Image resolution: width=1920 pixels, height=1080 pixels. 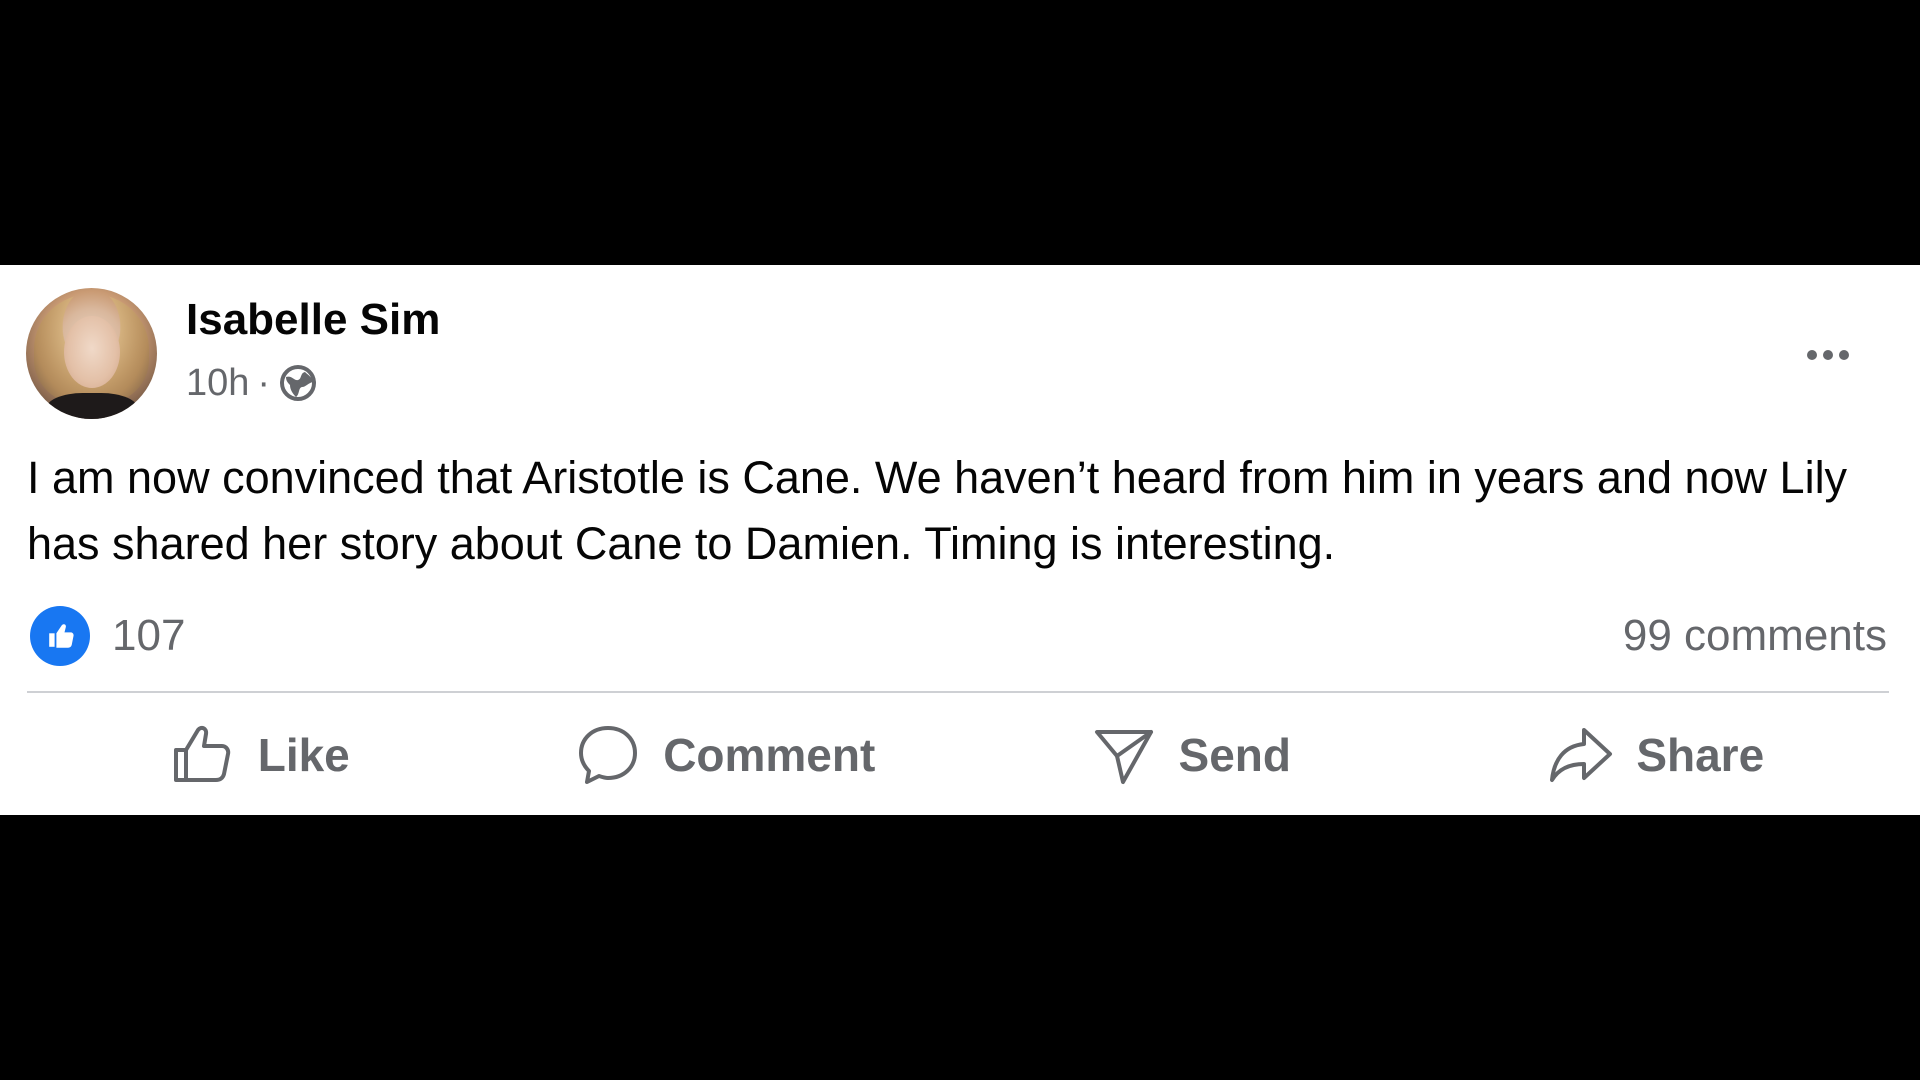 I want to click on divider, so click(x=958, y=692).